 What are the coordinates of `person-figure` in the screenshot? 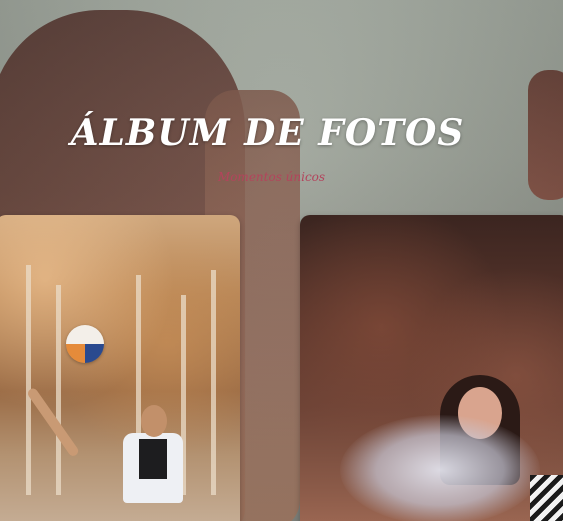 It's located at (108, 453).